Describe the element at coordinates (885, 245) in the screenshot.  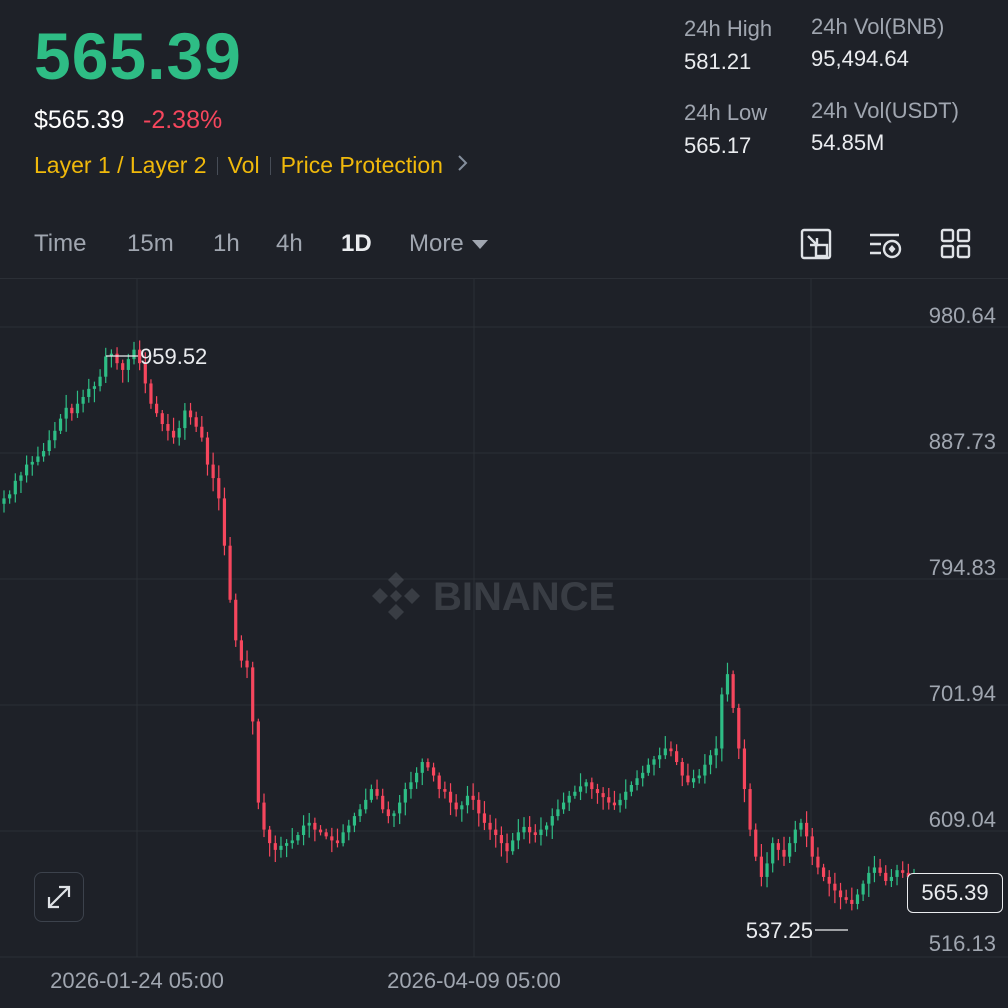
I see `indicator-settings-icon` at that location.